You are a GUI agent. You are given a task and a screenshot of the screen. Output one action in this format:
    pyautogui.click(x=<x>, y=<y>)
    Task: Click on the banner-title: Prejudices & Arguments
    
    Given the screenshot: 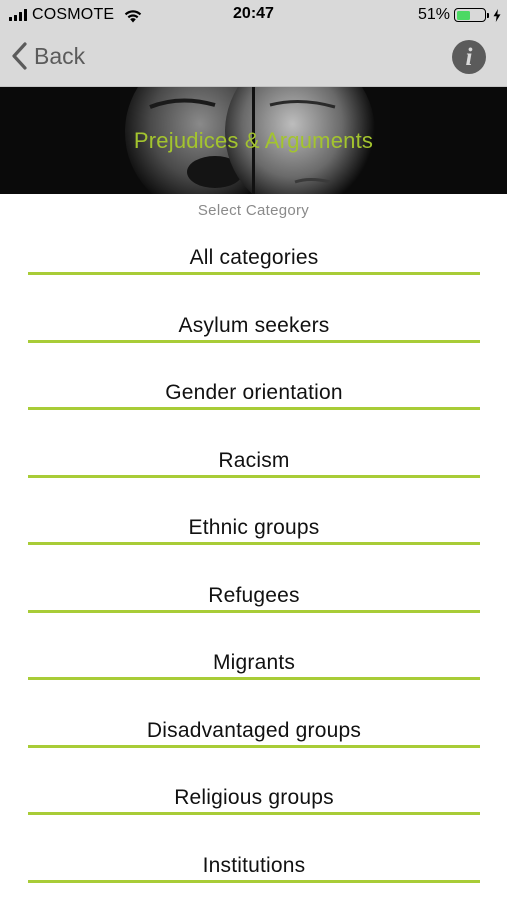 What is the action you would take?
    pyautogui.click(x=253, y=141)
    